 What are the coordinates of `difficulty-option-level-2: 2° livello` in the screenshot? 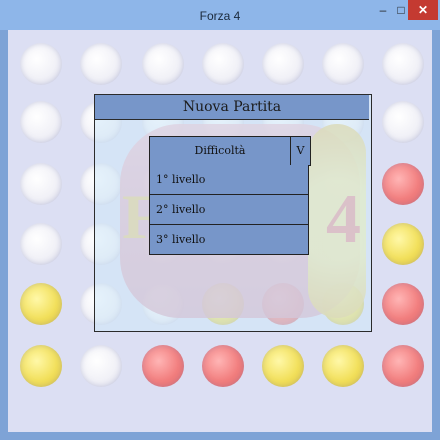 It's located at (229, 210).